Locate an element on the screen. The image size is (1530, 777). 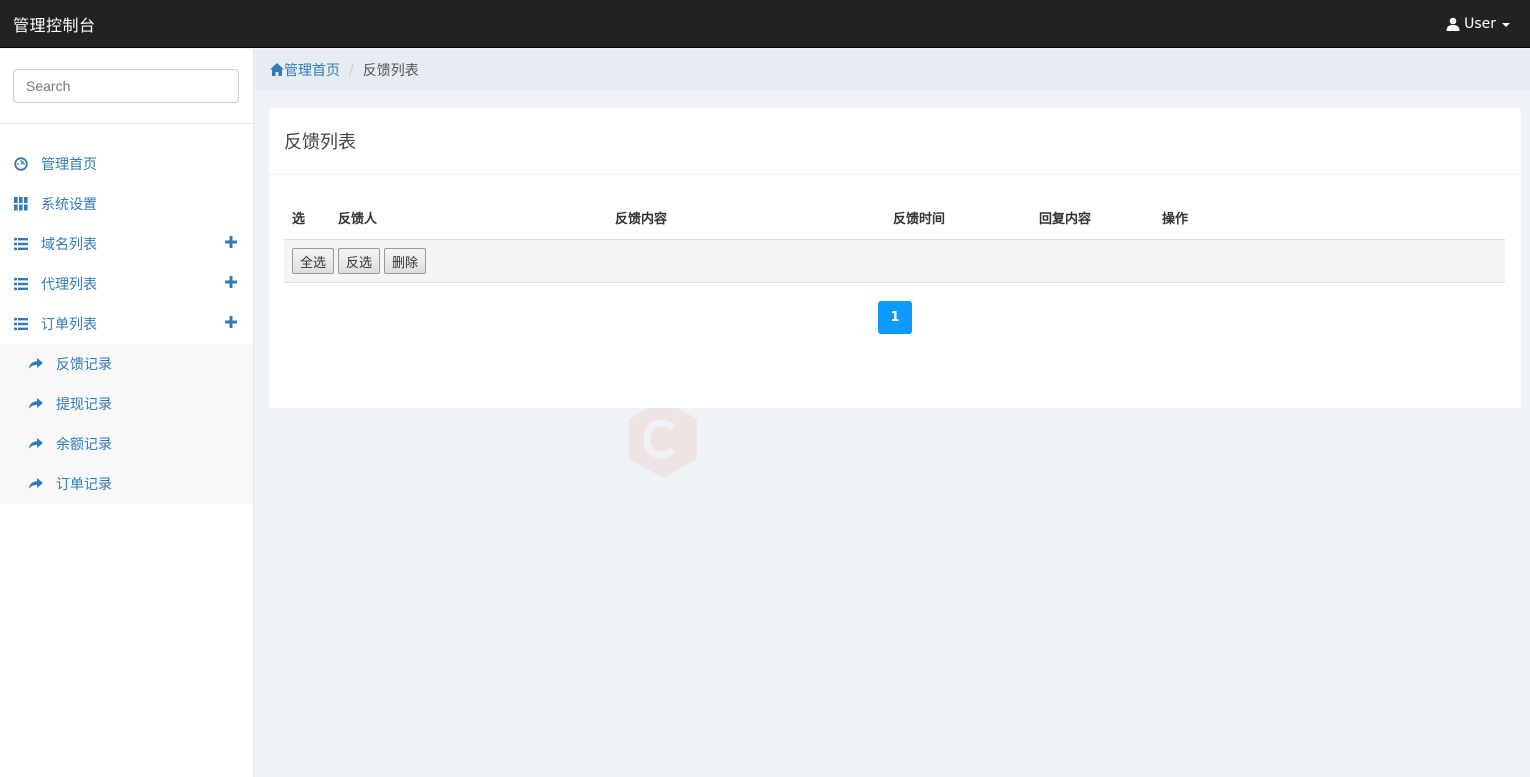
sidebar-item-dashboard: 管理首页 is located at coordinates (126, 164).